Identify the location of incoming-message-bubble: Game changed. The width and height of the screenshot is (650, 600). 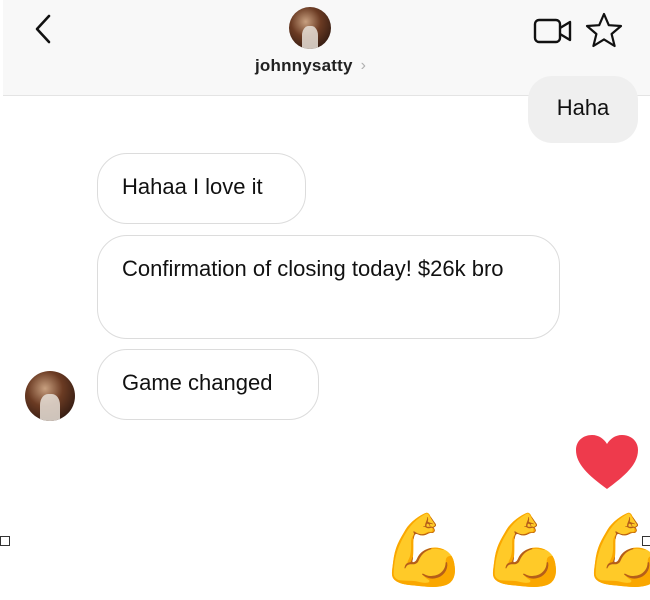
(208, 384).